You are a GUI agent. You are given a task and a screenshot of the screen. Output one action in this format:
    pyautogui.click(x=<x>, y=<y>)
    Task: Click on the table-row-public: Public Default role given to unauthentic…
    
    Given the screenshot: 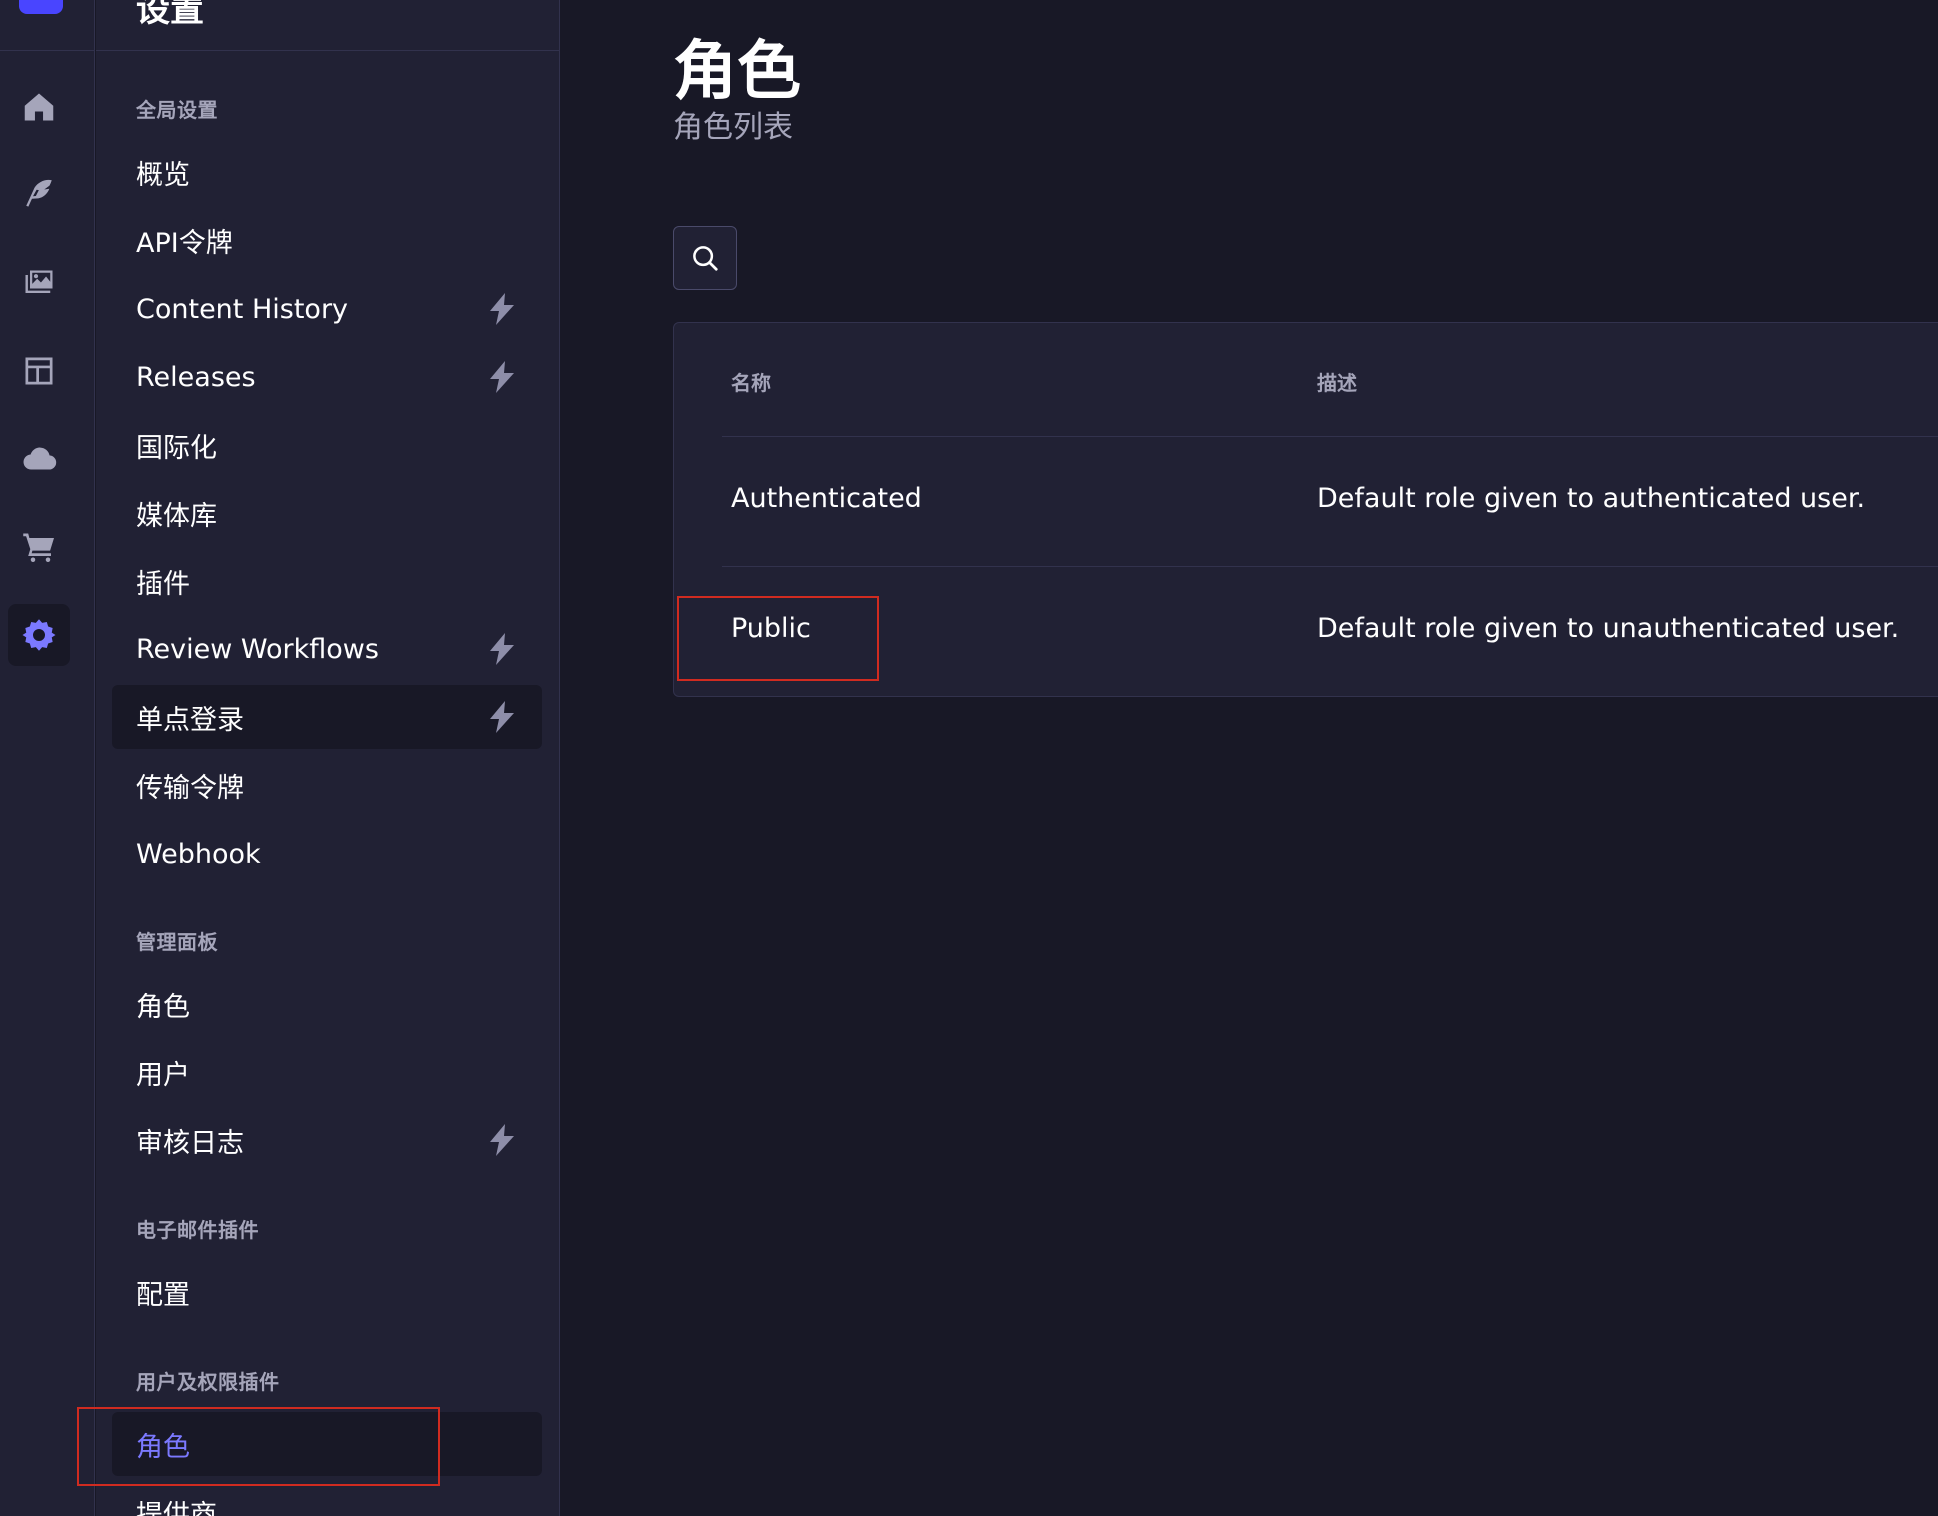 What is the action you would take?
    pyautogui.click(x=1306, y=631)
    